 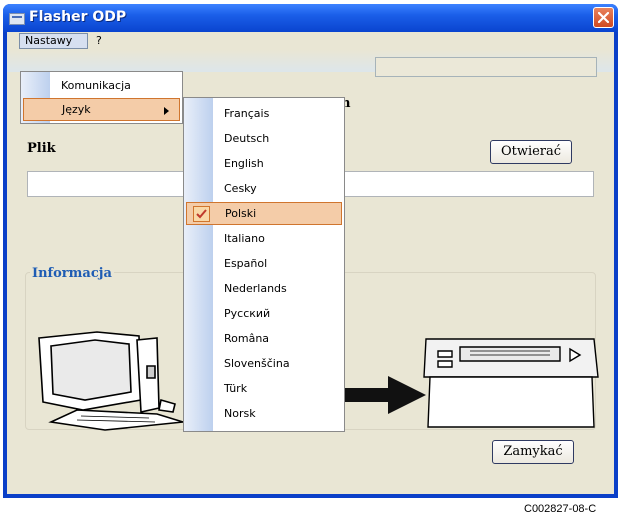 I want to click on title-bar: Flasher ODP, so click(x=310, y=18).